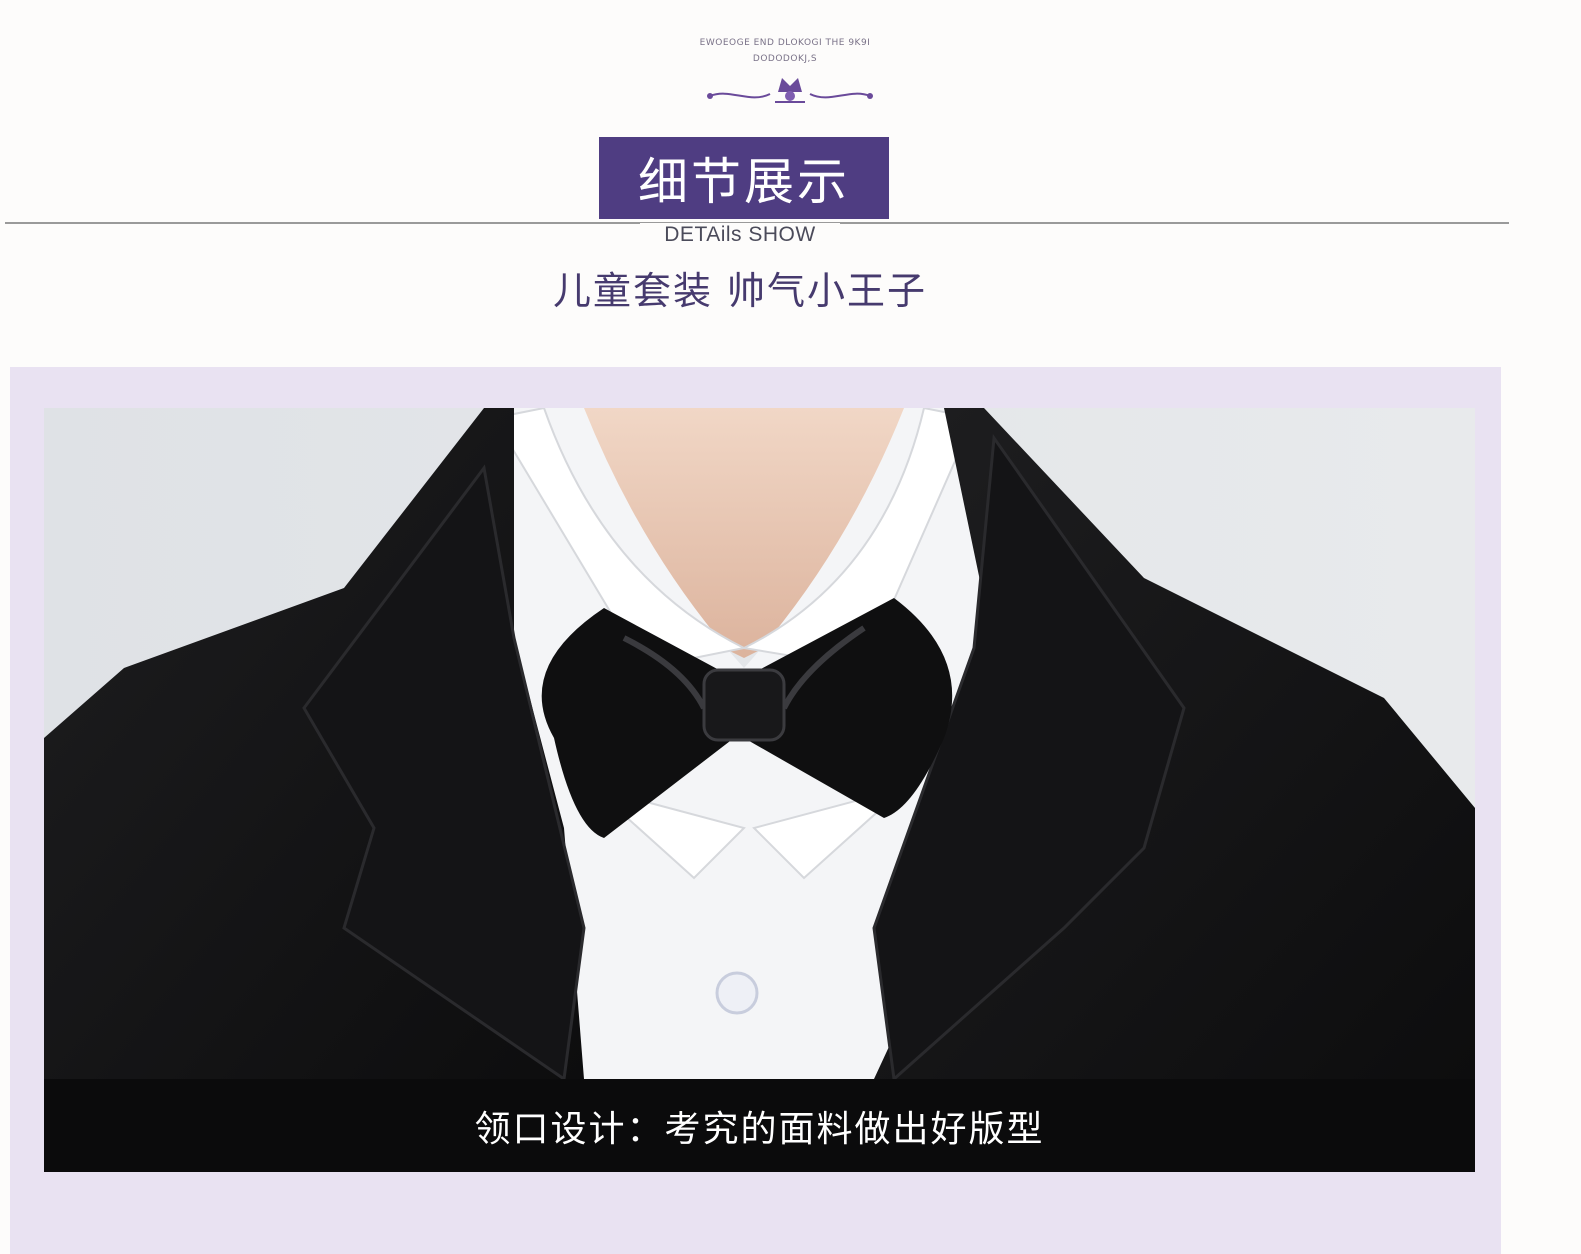  What do you see at coordinates (759, 1129) in the screenshot?
I see `caption-text: 领口设计：考究的面料做出好版型` at bounding box center [759, 1129].